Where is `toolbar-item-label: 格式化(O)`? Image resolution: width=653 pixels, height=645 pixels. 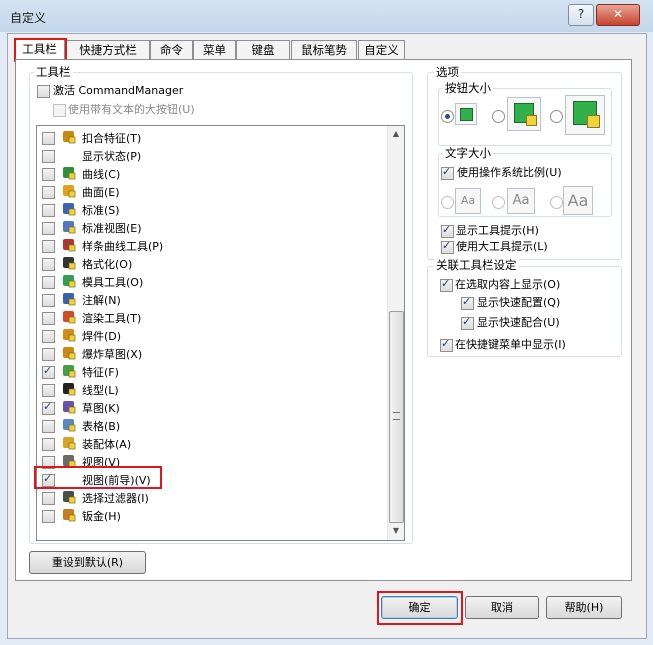
toolbar-item-label: 格式化(O) is located at coordinates (107, 264).